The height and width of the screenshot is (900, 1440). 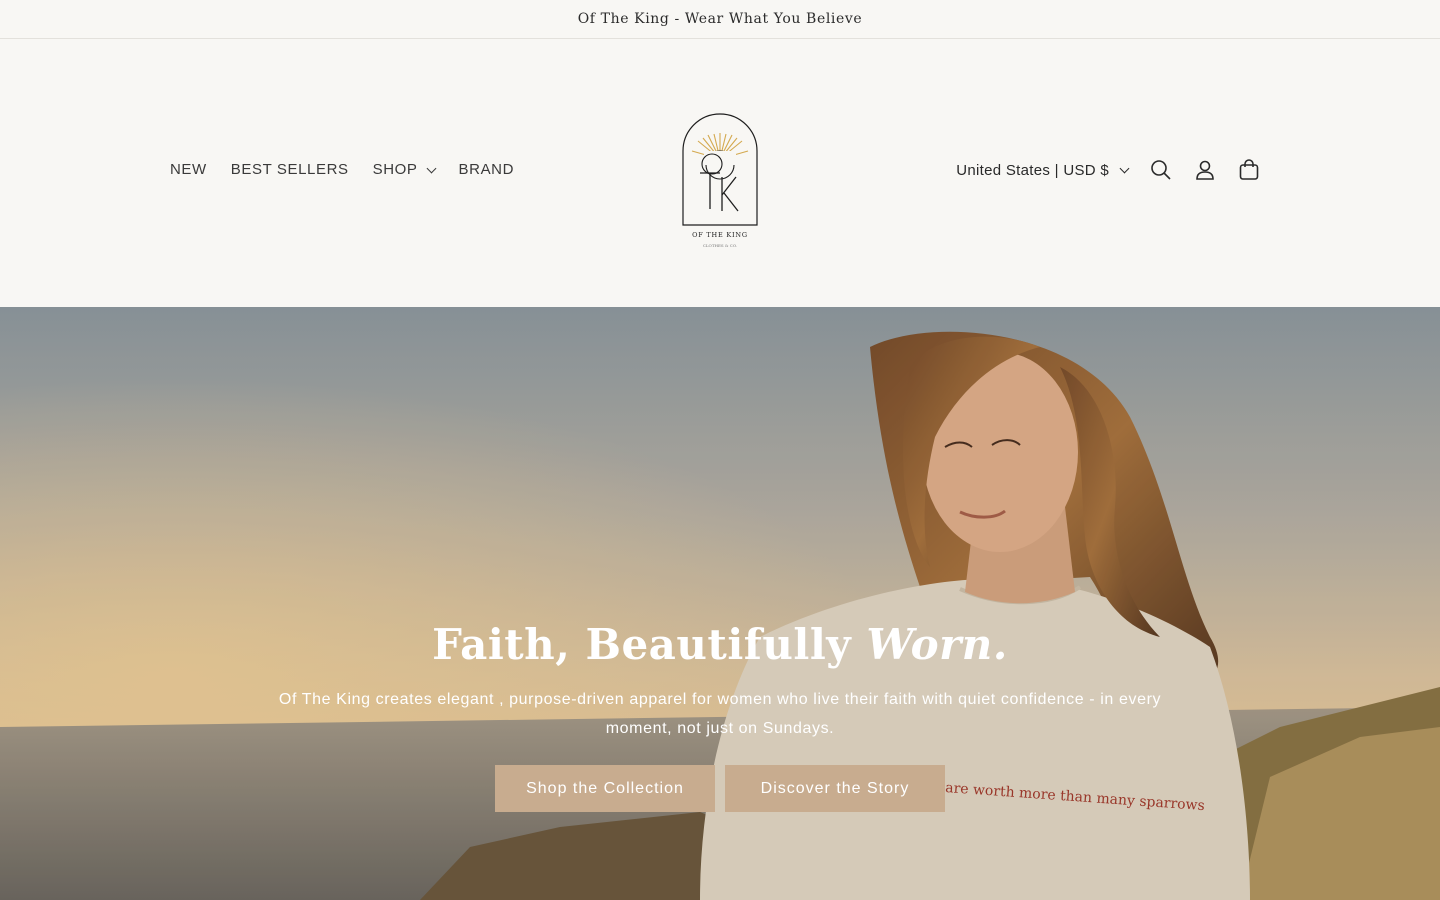 What do you see at coordinates (649, 644) in the screenshot?
I see `hero-title-main: Faith, Beautifully` at bounding box center [649, 644].